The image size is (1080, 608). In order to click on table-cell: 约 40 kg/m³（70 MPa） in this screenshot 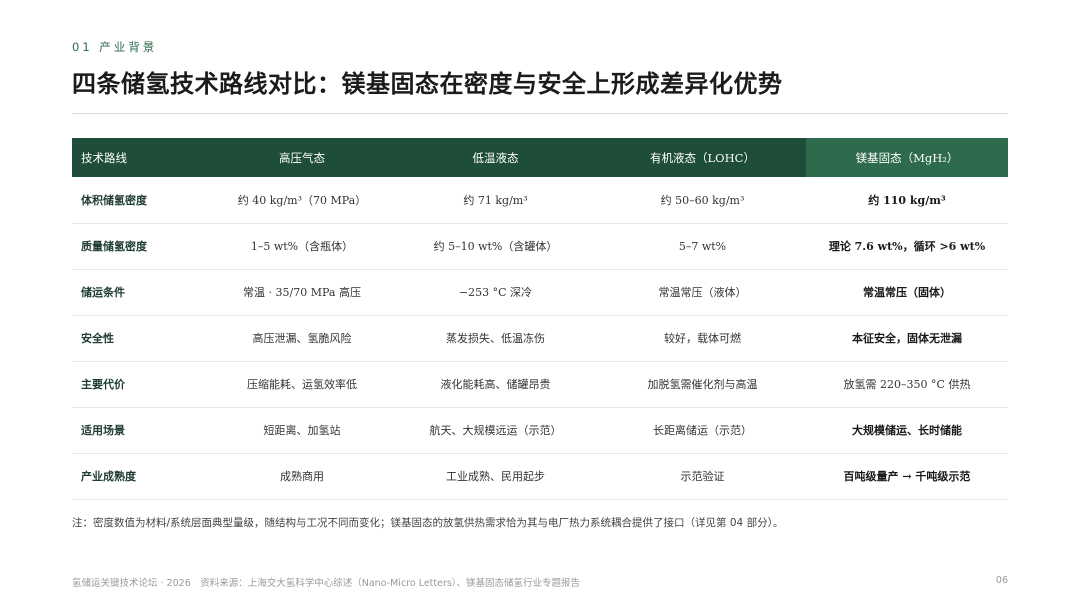, I will do `click(302, 200)`.